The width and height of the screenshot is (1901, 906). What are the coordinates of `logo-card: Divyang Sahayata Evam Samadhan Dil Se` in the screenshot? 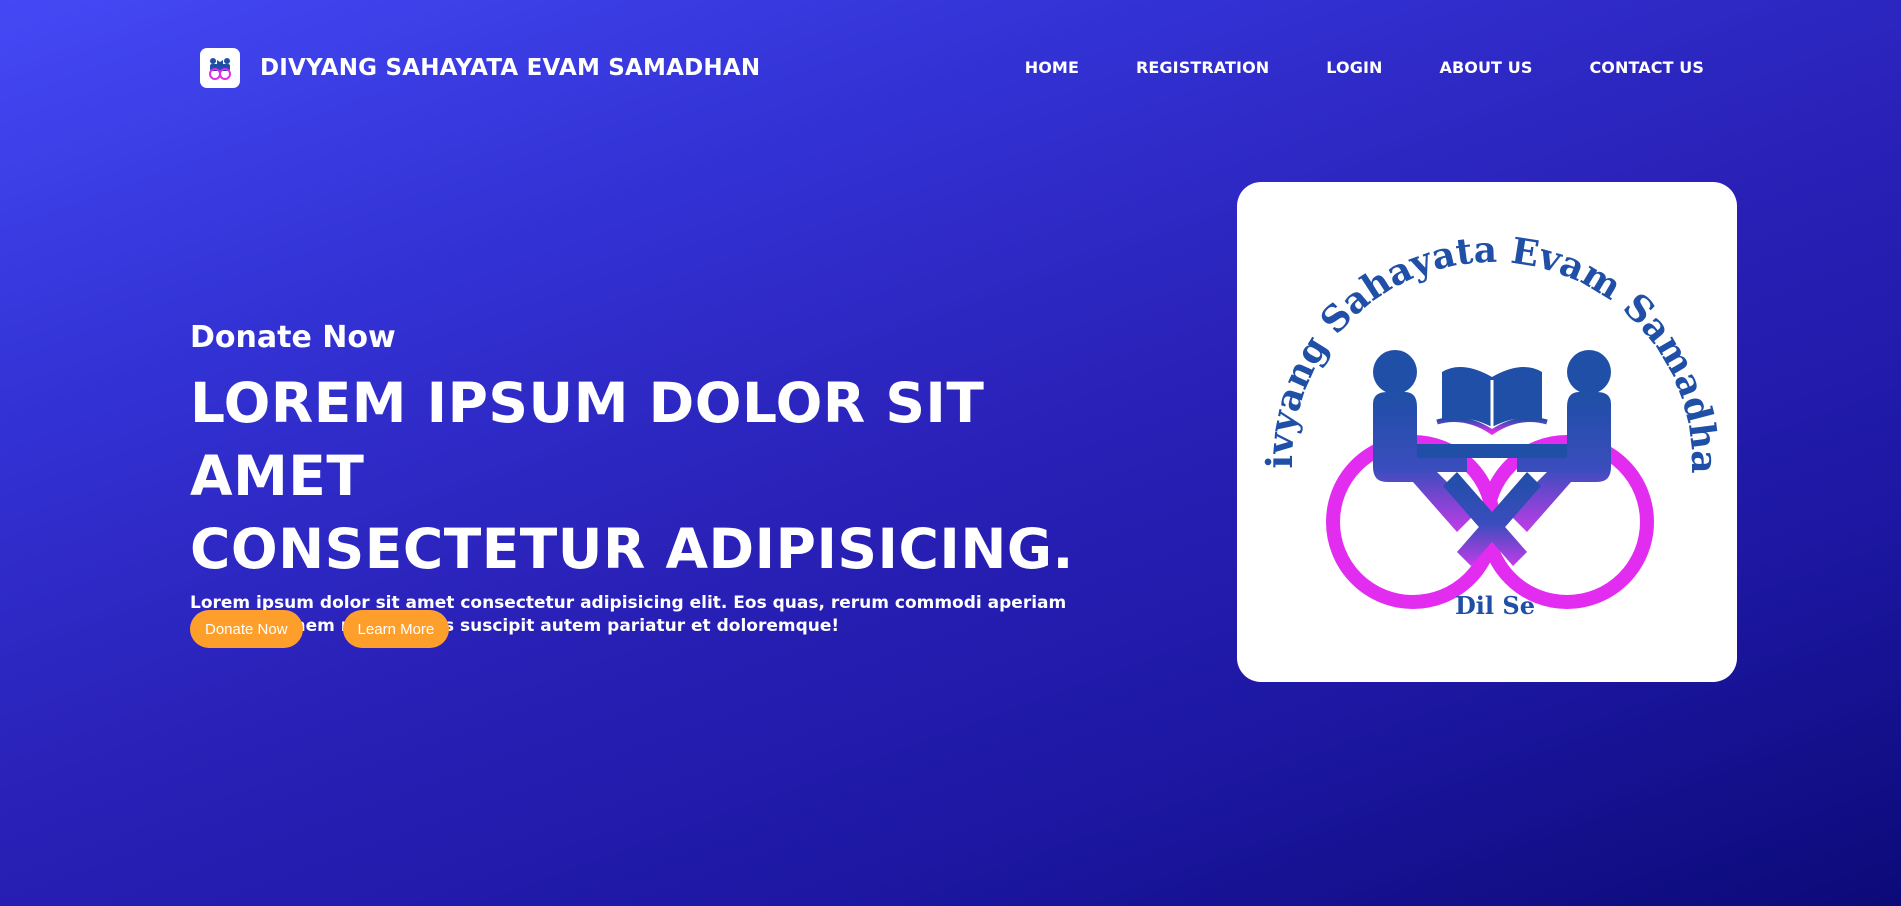 It's located at (1487, 432).